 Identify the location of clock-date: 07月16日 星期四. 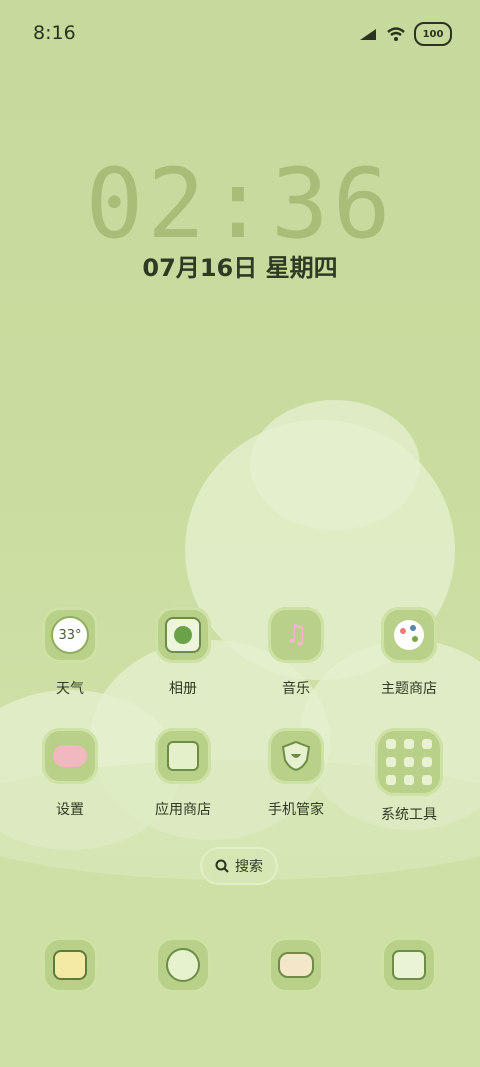
(240, 265).